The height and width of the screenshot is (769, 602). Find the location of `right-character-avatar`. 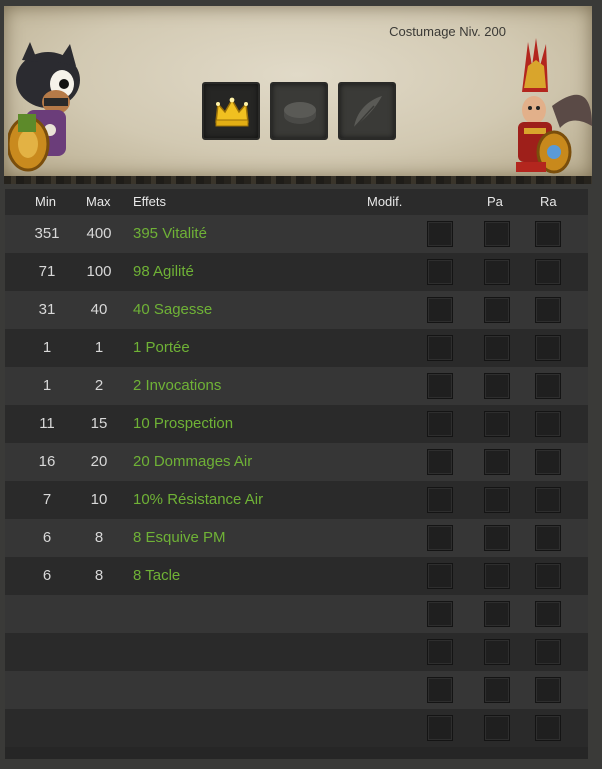

right-character-avatar is located at coordinates (547, 108).